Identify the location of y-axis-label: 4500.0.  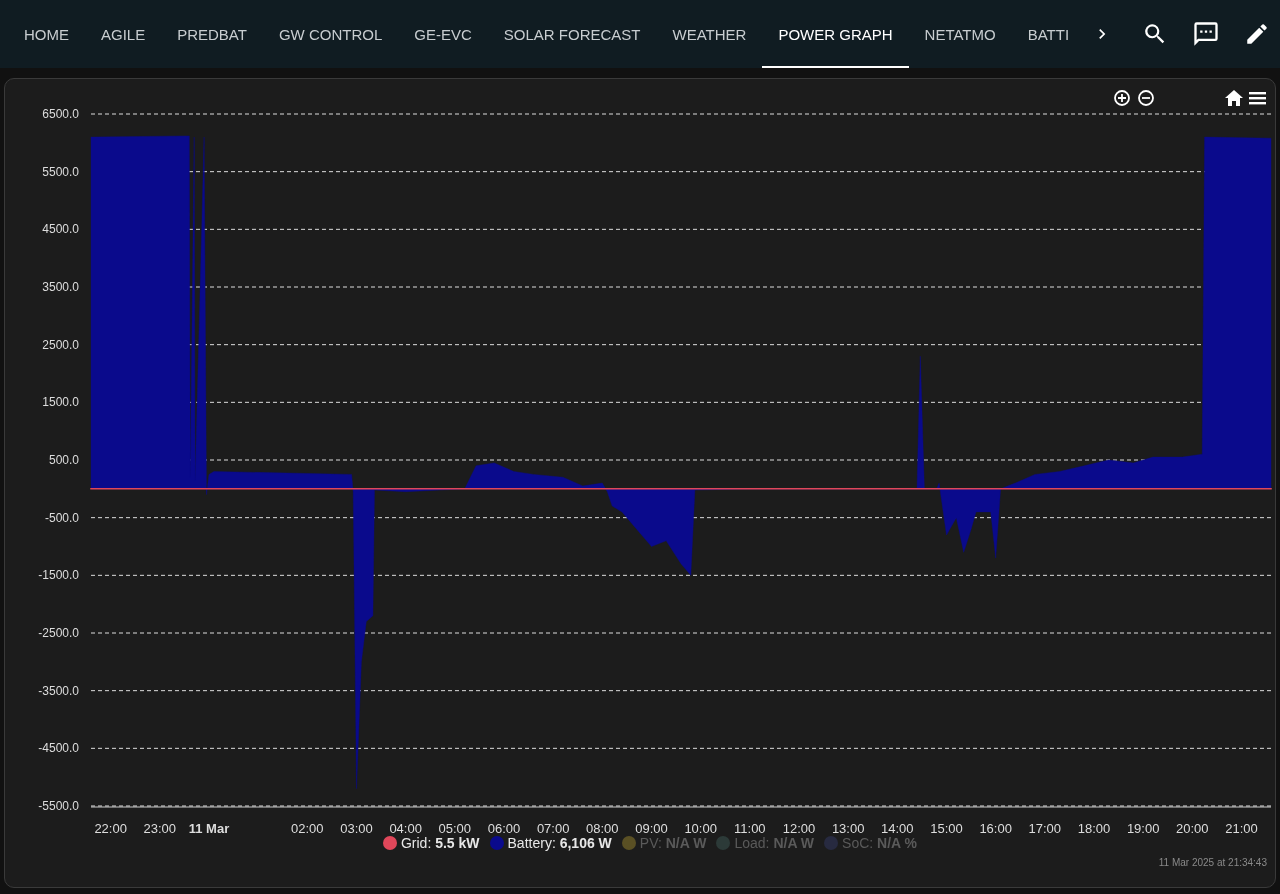
(60, 229).